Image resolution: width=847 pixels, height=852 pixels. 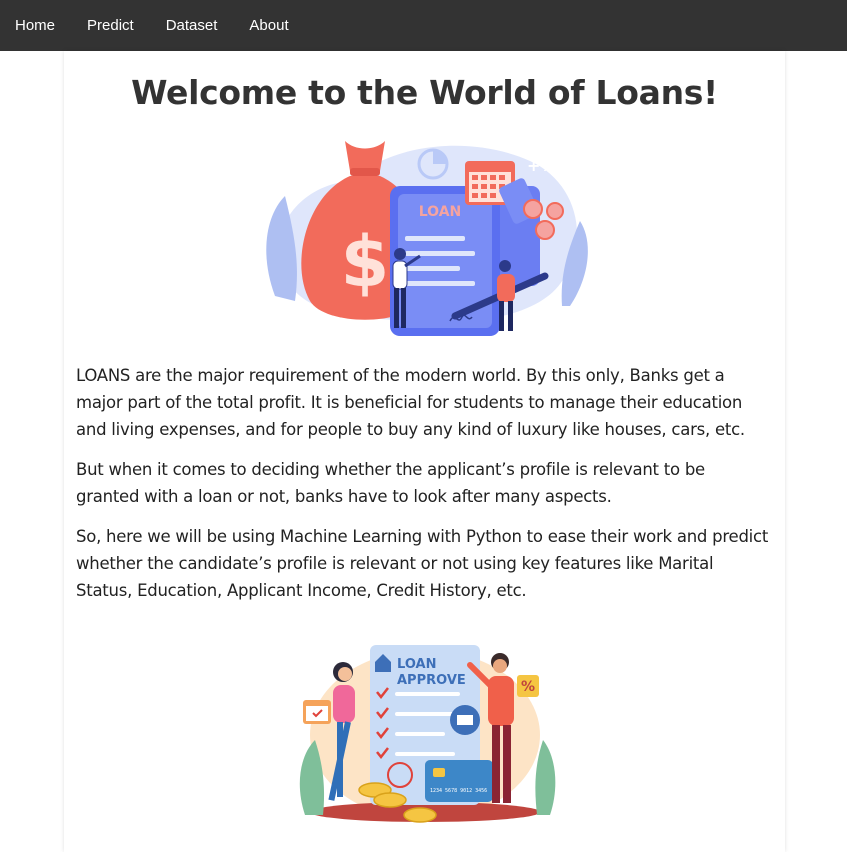 I want to click on page-title: Welcome to the World of Loans!, so click(x=424, y=92).